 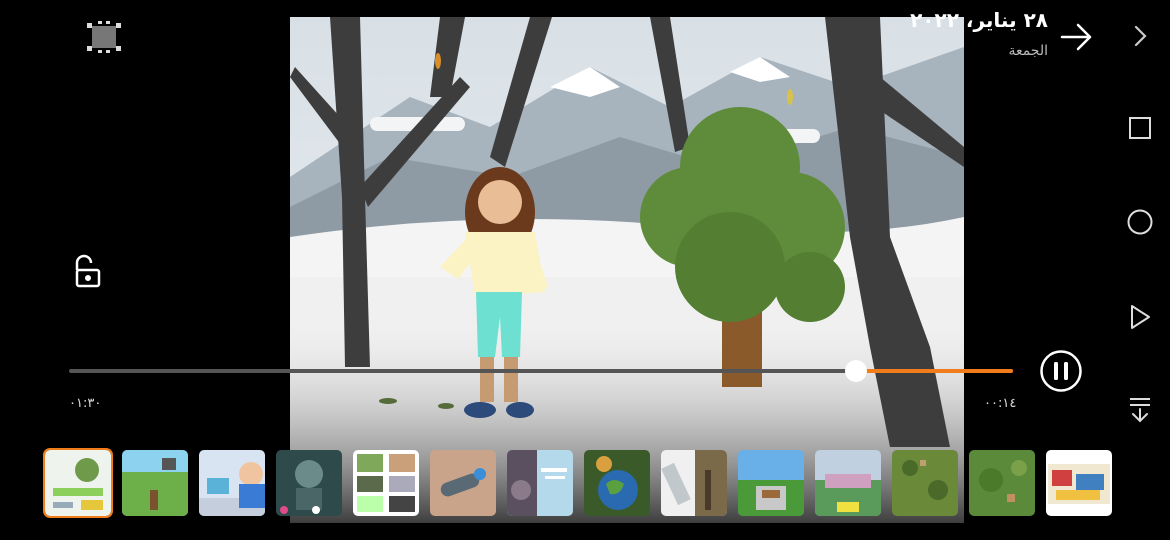 I want to click on day-label: الجمعة, so click(x=1028, y=51).